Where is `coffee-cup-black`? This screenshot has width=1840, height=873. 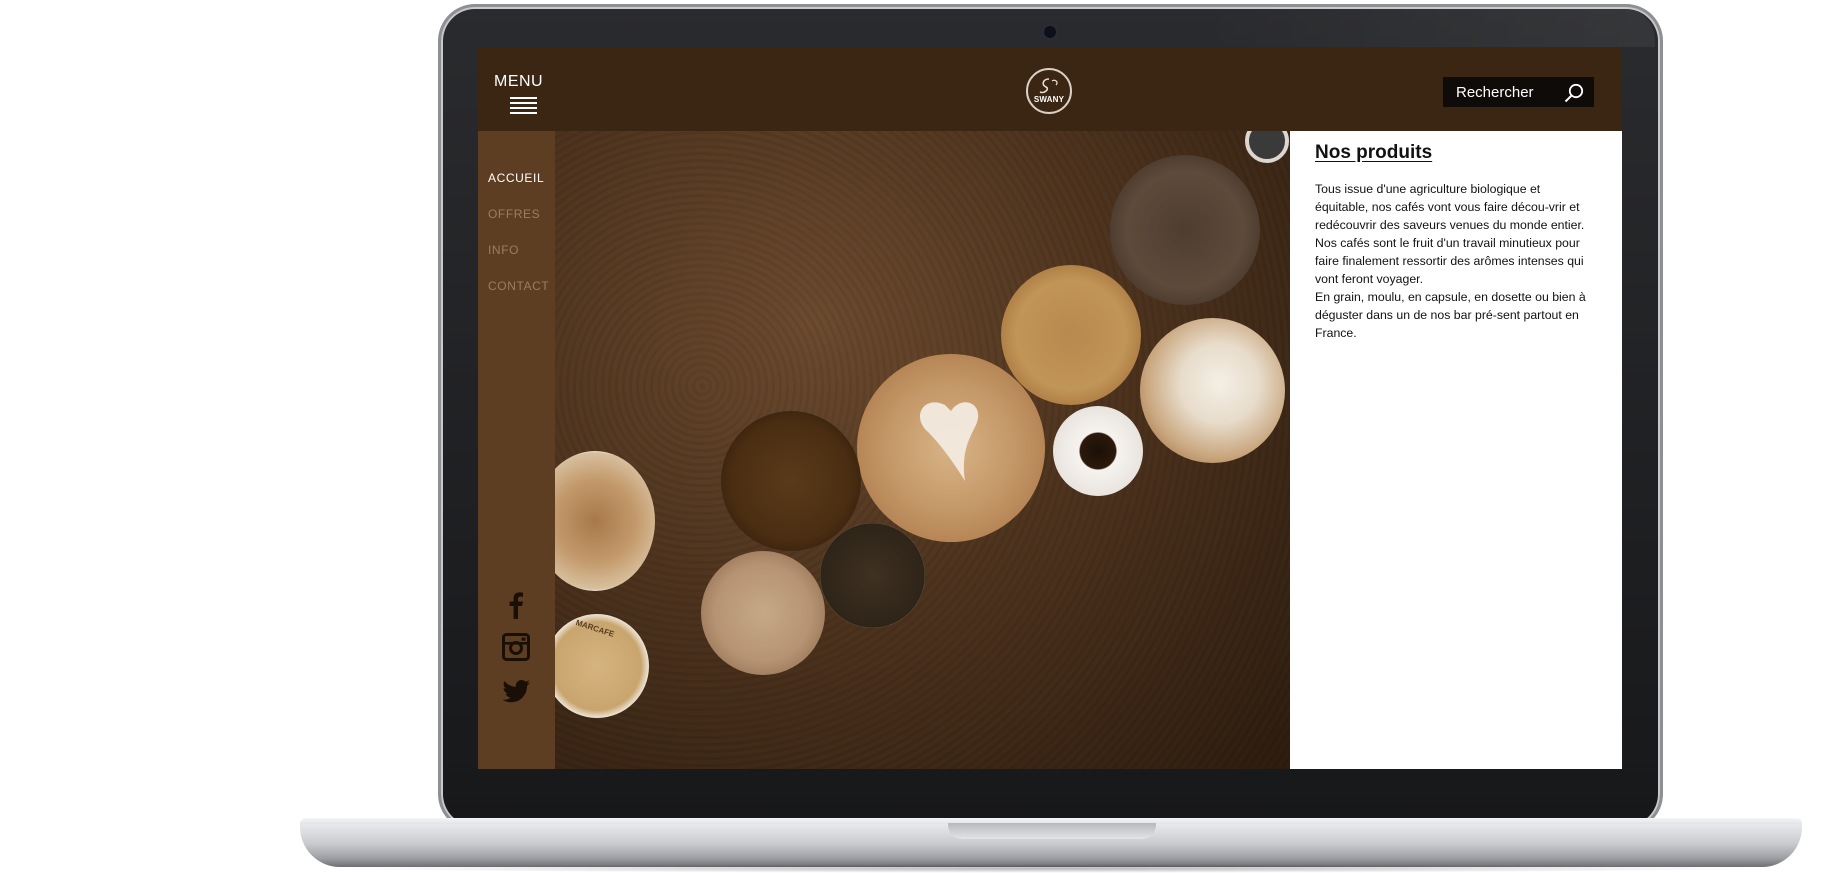
coffee-cup-black is located at coordinates (791, 481).